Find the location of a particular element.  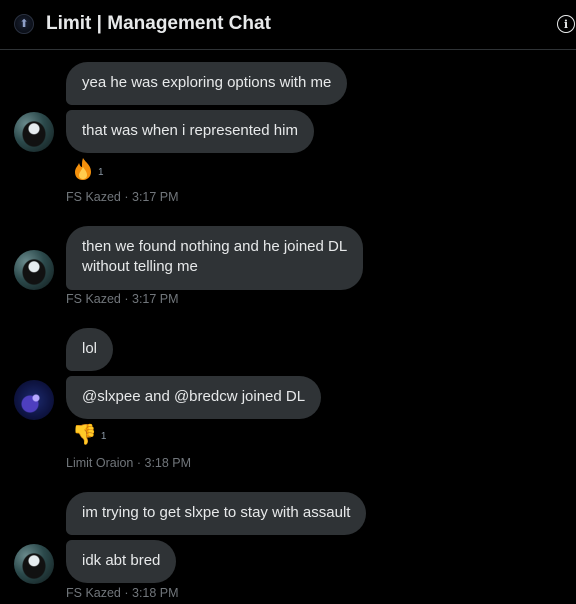

message-text: lol is located at coordinates (90, 348).